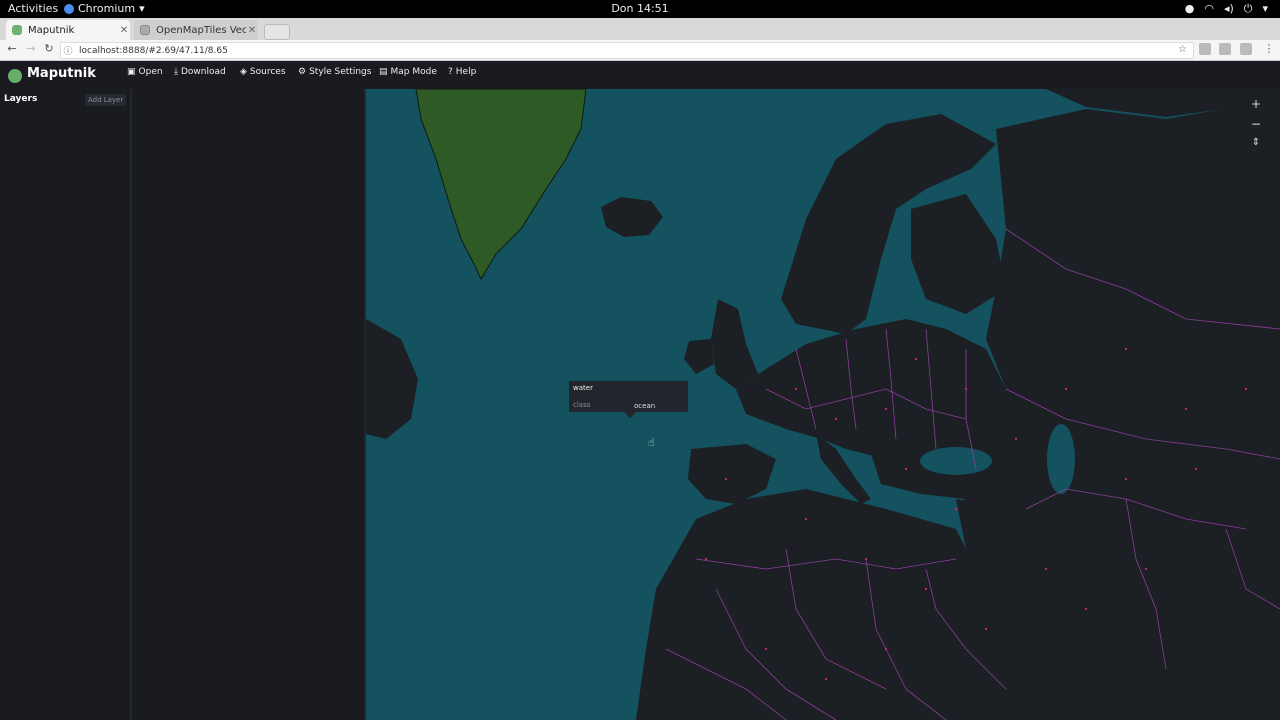  What do you see at coordinates (68, 52) in the screenshot?
I see `info-icon: ⓘ` at bounding box center [68, 52].